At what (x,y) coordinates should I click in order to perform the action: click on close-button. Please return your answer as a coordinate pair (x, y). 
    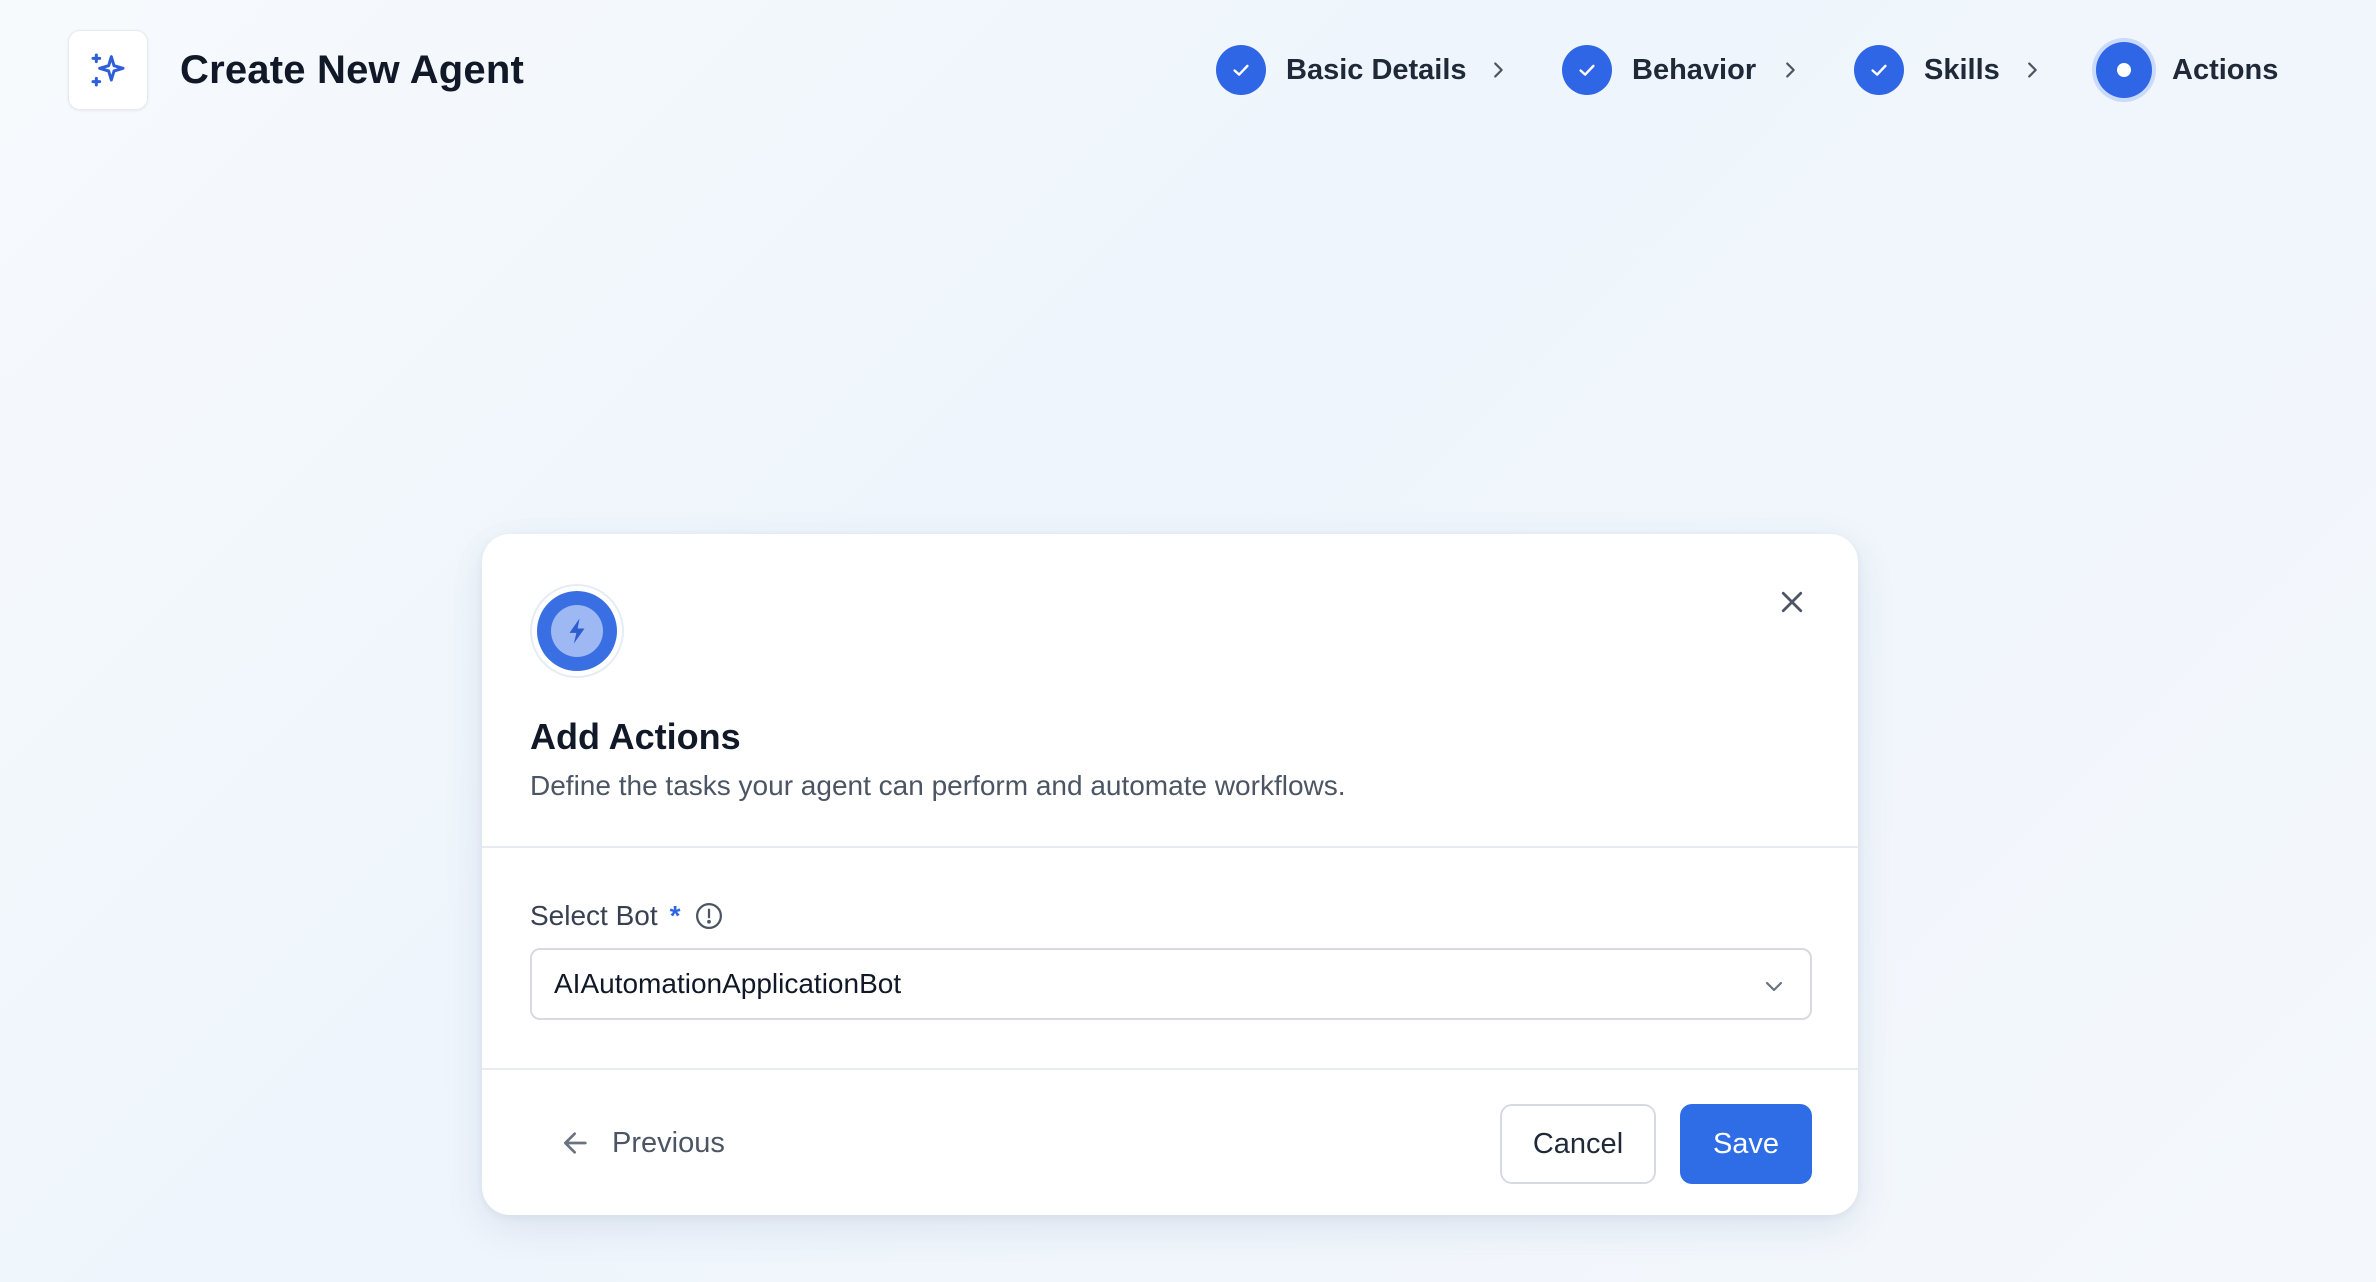
    Looking at the image, I should click on (1792, 602).